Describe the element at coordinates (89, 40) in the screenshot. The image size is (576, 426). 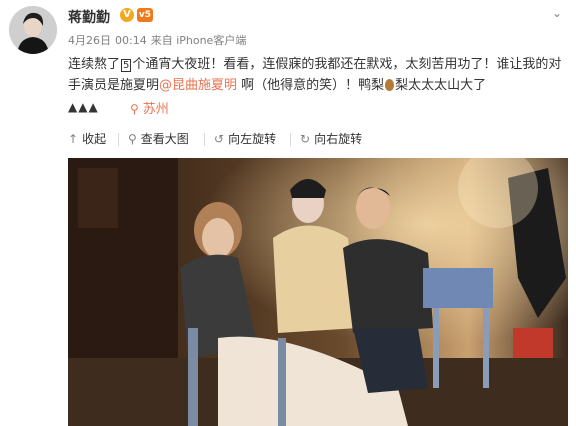
I see `post-date: 4月26日` at that location.